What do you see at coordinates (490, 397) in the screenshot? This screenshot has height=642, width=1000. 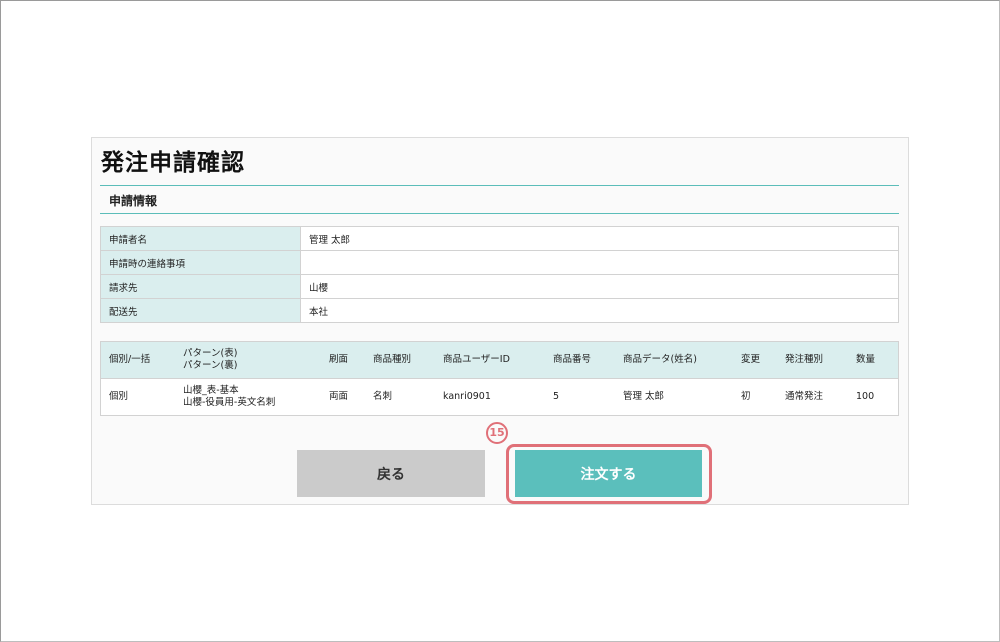 I see `cell-product-user-id: kanri0901` at bounding box center [490, 397].